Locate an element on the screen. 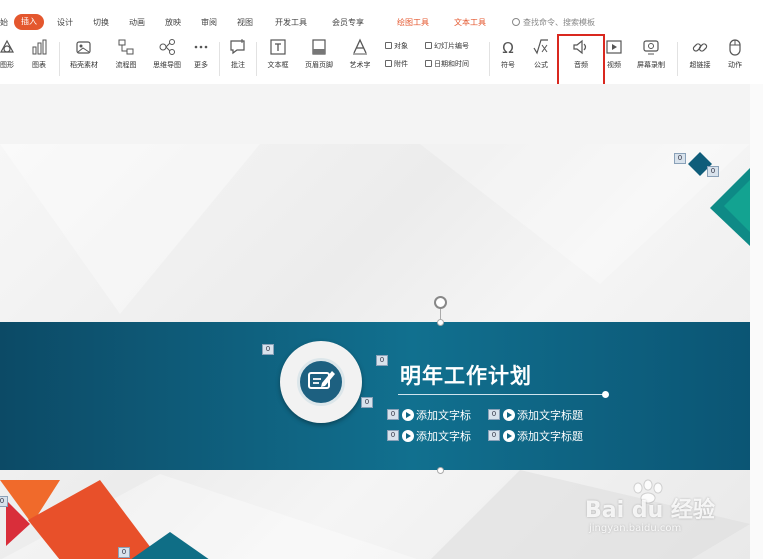 The width and height of the screenshot is (763, 559). icon-circle is located at coordinates (321, 382).